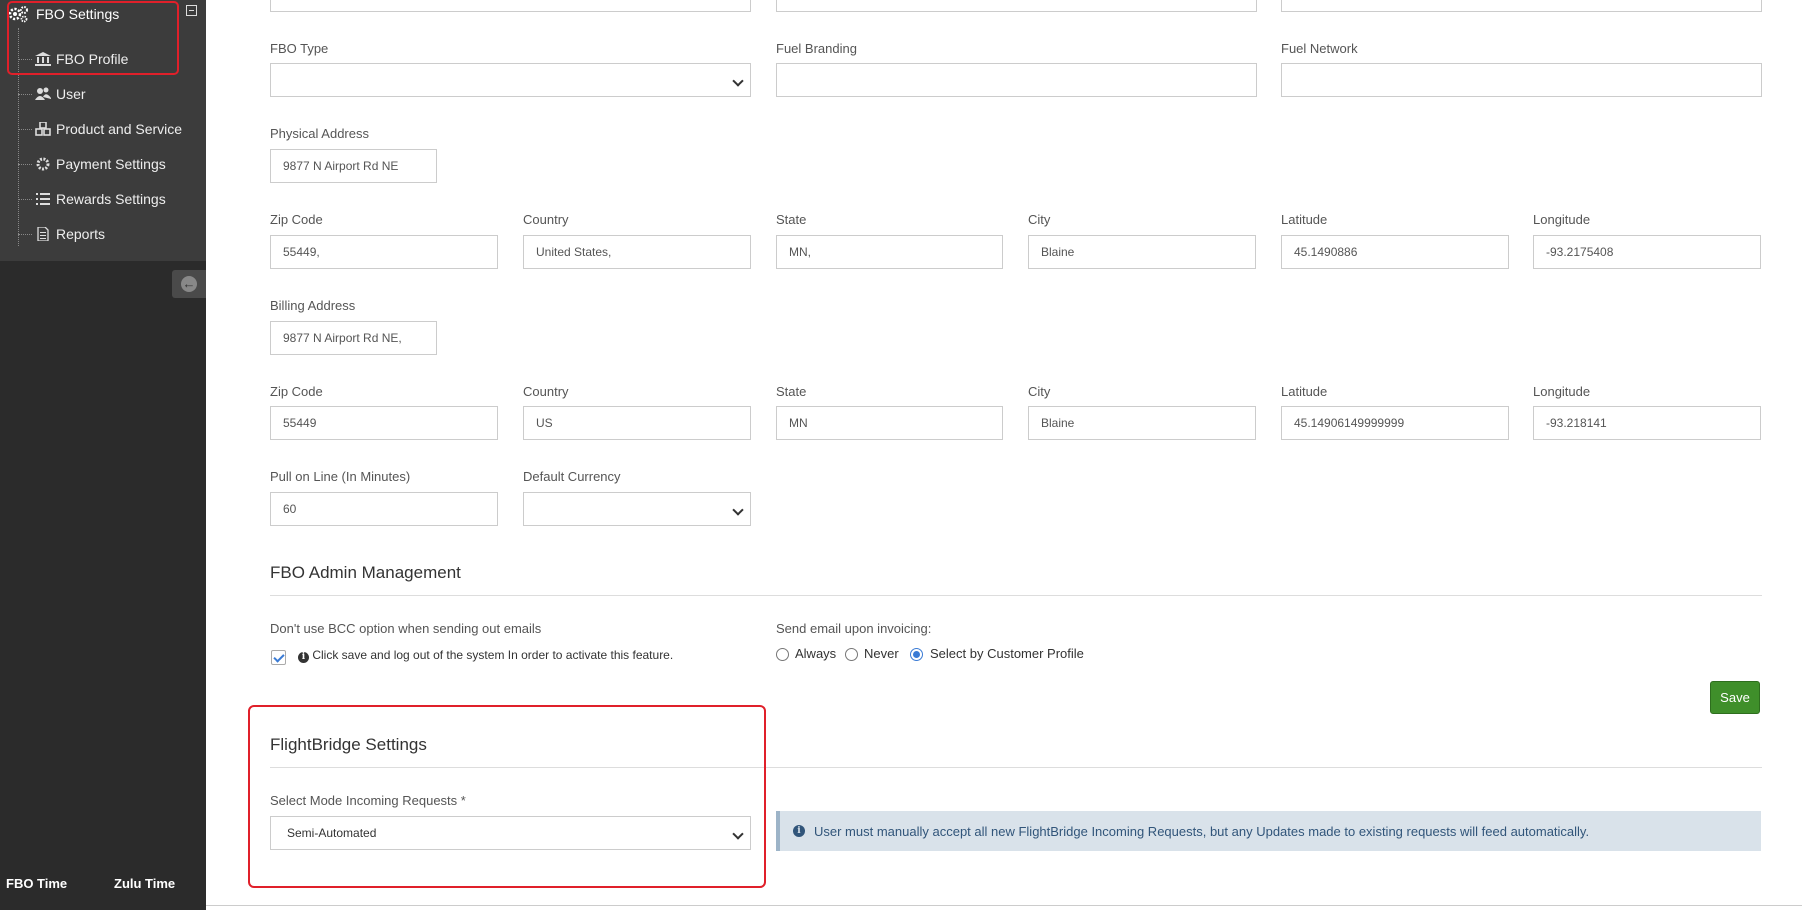 This screenshot has width=1802, height=910. Describe the element at coordinates (637, 423) in the screenshot. I see `billing-country-input: US` at that location.